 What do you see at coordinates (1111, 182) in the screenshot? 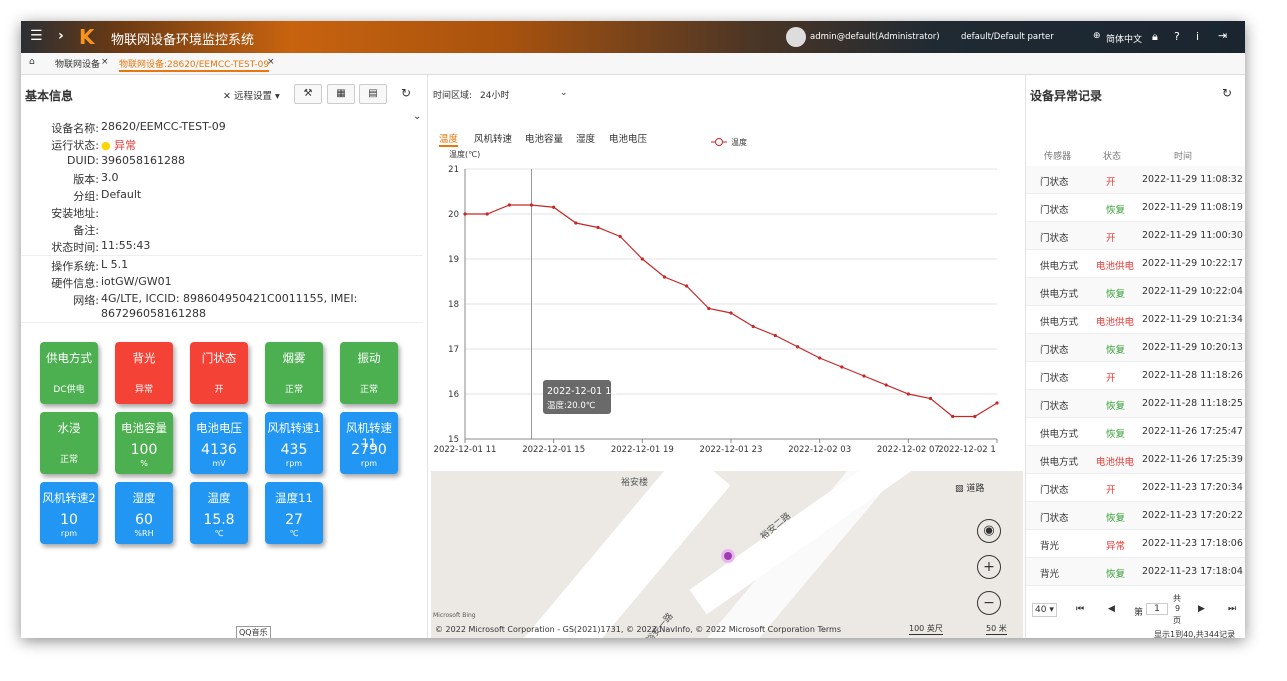
I see `cell-status: 开` at bounding box center [1111, 182].